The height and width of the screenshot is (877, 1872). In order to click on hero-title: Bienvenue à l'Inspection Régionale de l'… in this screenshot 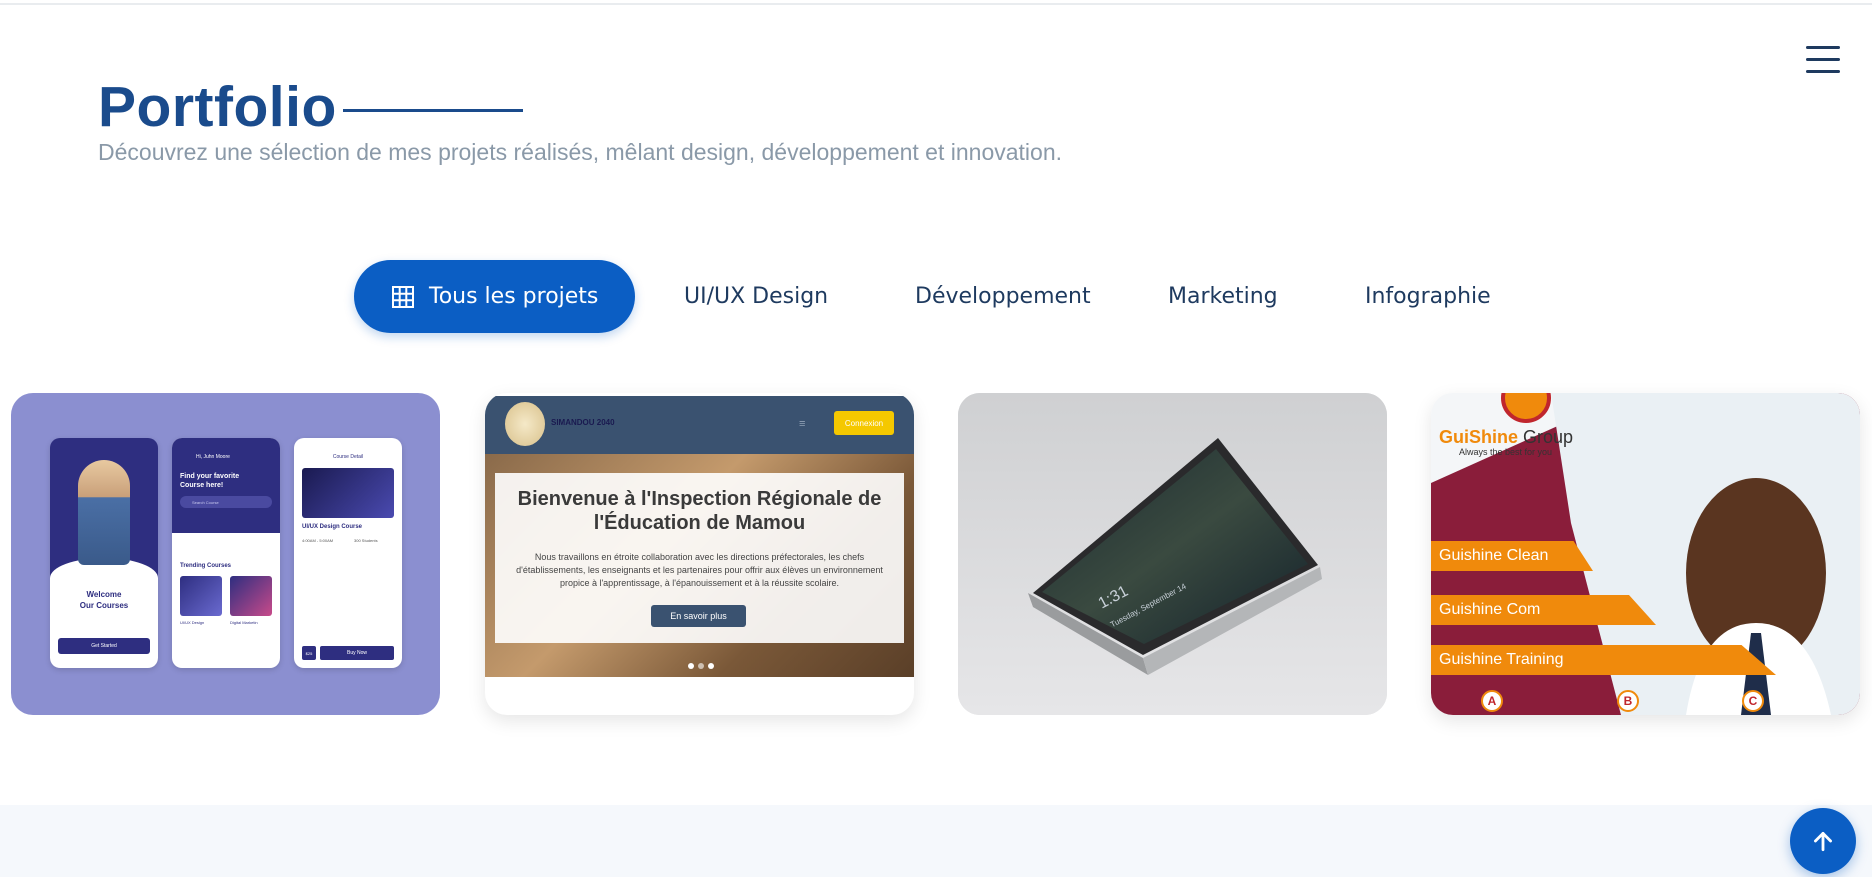, I will do `click(699, 511)`.